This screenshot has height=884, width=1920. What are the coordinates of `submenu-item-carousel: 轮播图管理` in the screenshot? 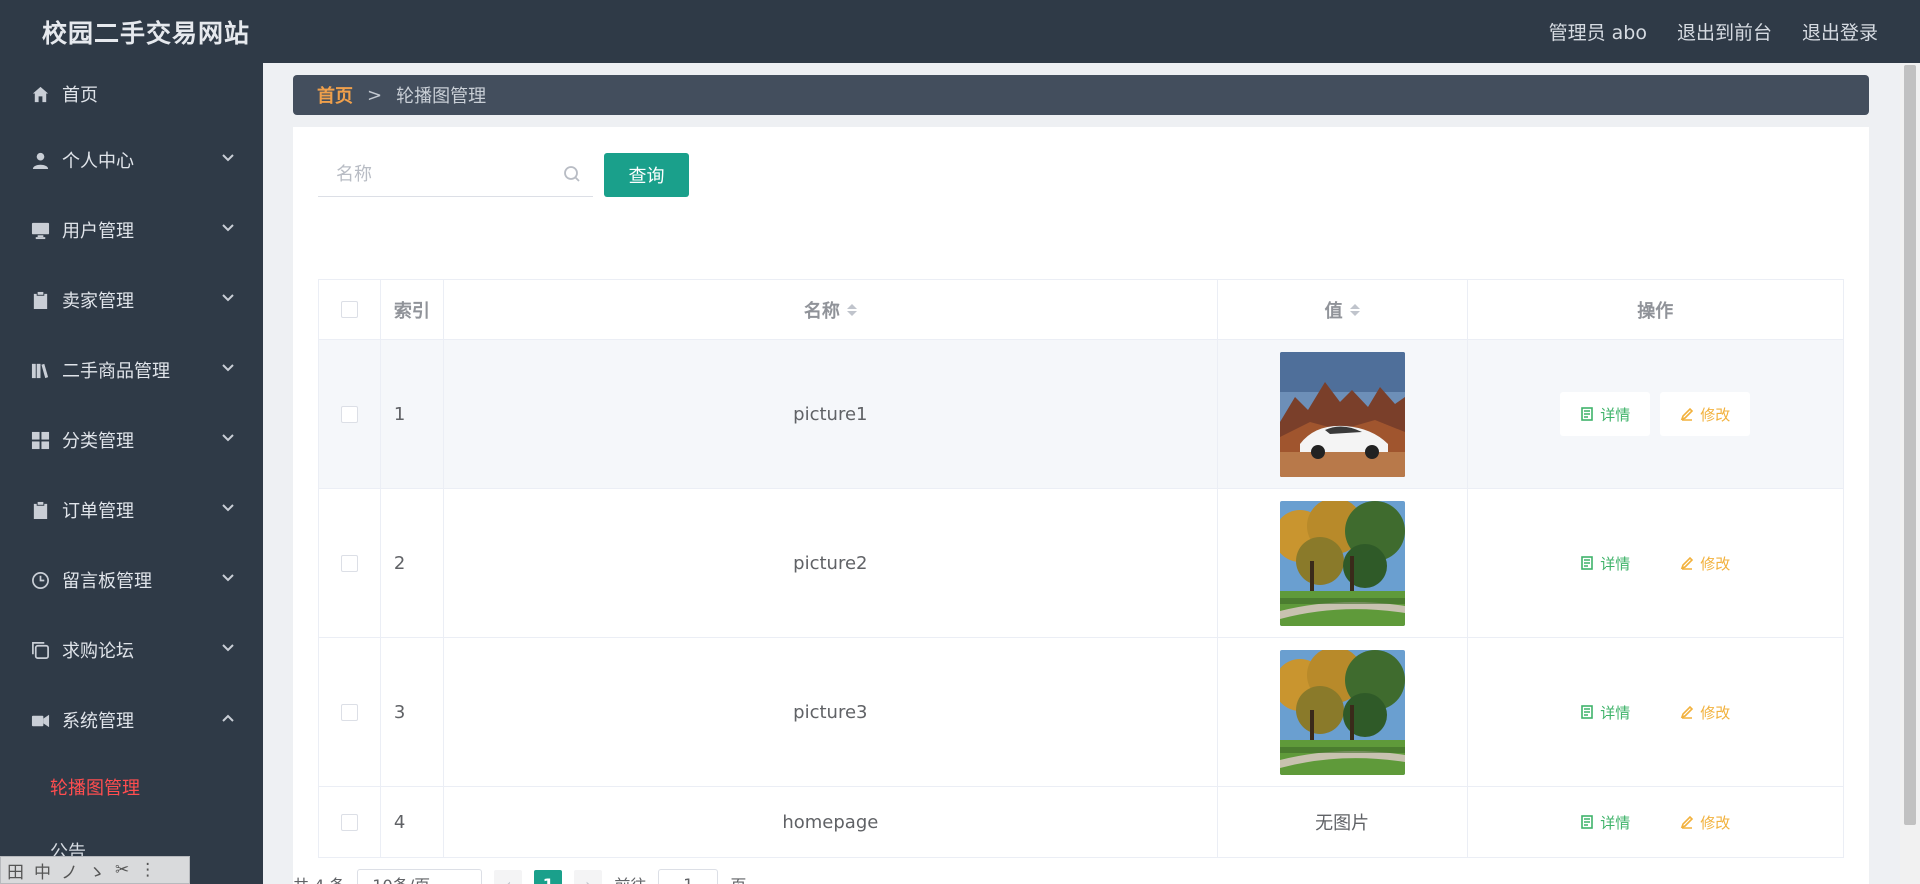 It's located at (131, 787).